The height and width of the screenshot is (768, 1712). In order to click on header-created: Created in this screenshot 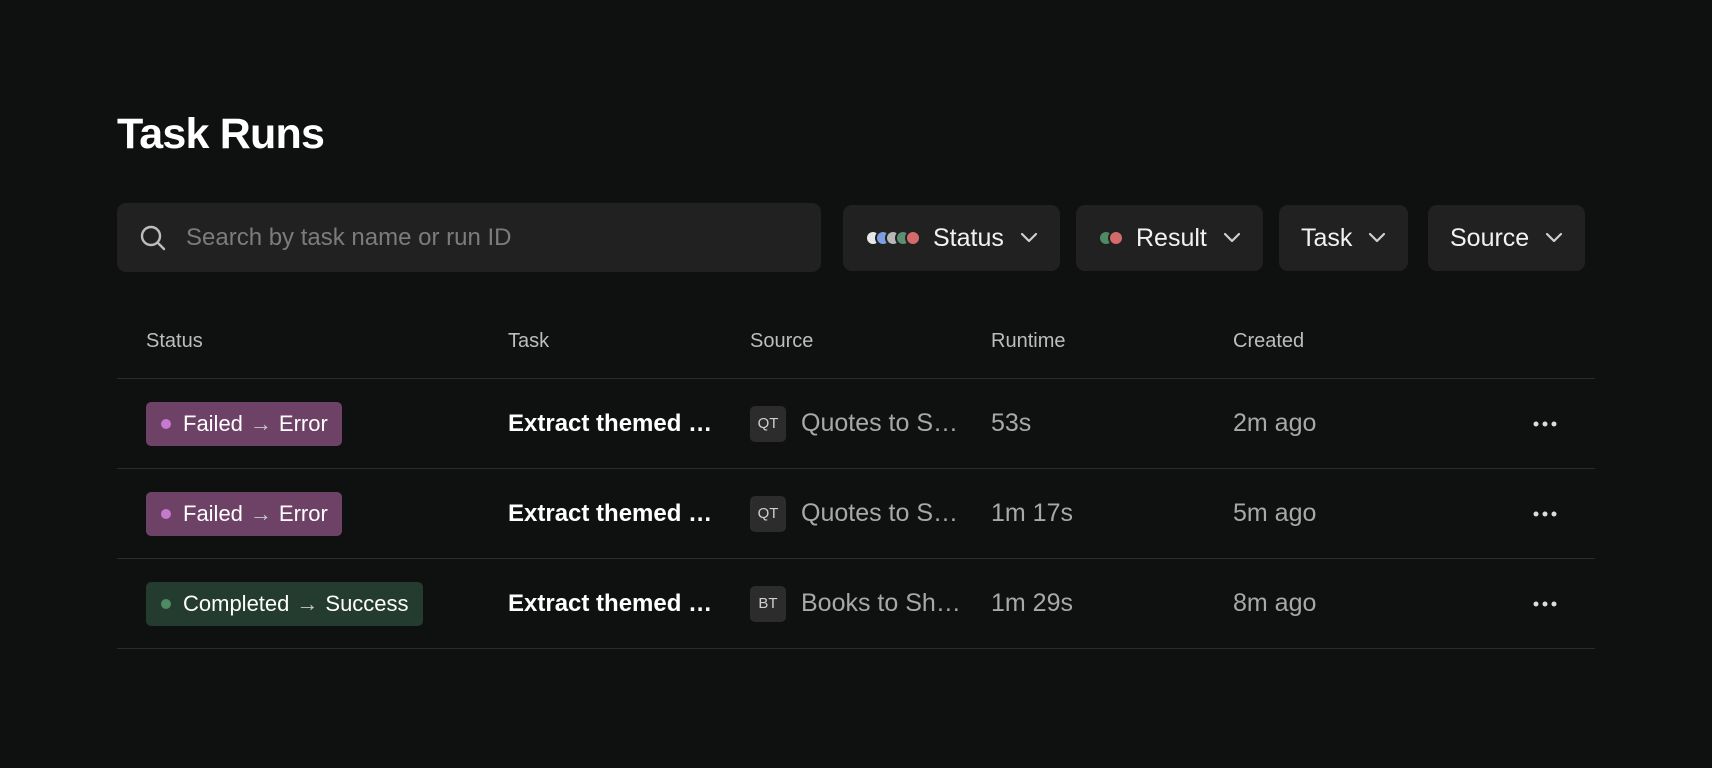, I will do `click(1268, 341)`.